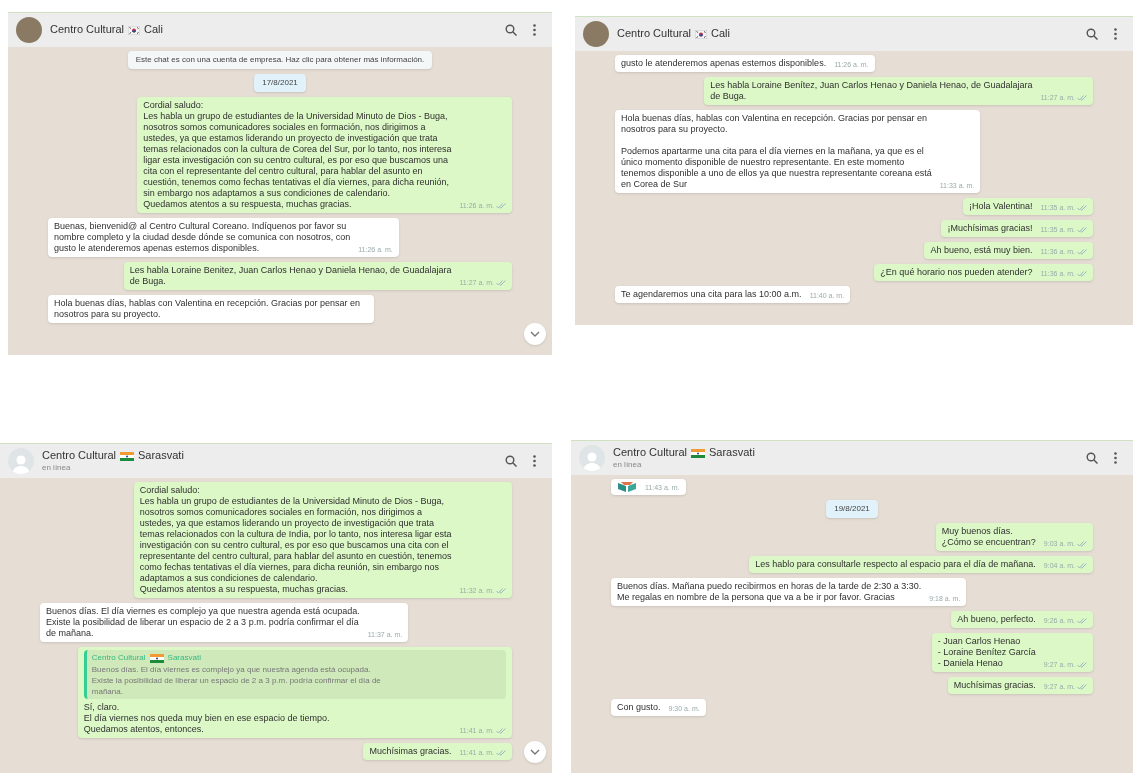 The width and height of the screenshot is (1133, 773). What do you see at coordinates (711, 294) in the screenshot?
I see `message-text: Te agendaremos una cita para las 10:00 a.m.` at bounding box center [711, 294].